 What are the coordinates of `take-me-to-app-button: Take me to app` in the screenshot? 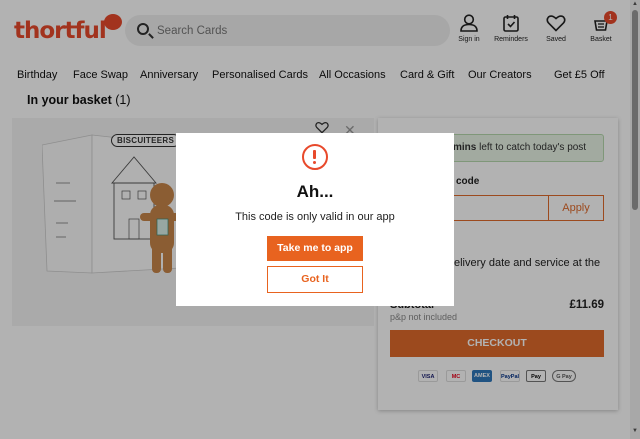 It's located at (315, 248).